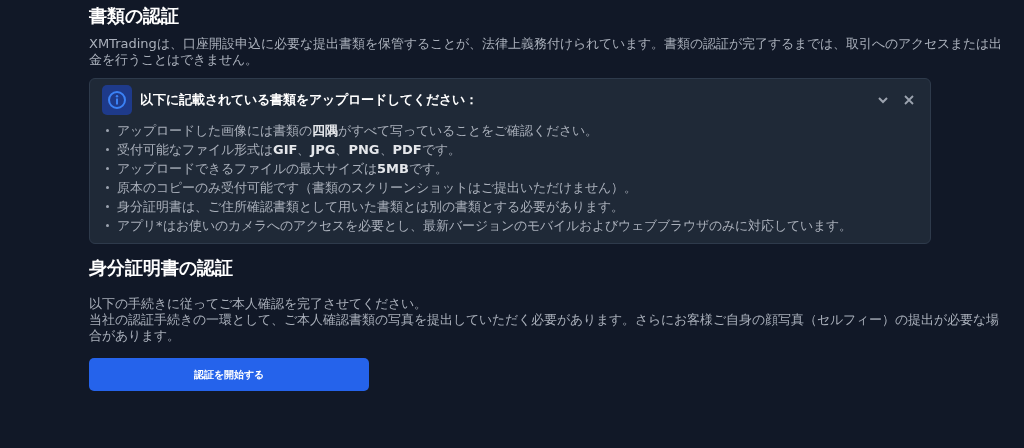  Describe the element at coordinates (546, 52) in the screenshot. I see `section-description: XMTradingは、口座開設申込に必要な提出書類を保管することが、法律上義務付けられています。書類の認証が完了するまでは、取引へのアクセスまたは出金を行うことはできません。` at that location.